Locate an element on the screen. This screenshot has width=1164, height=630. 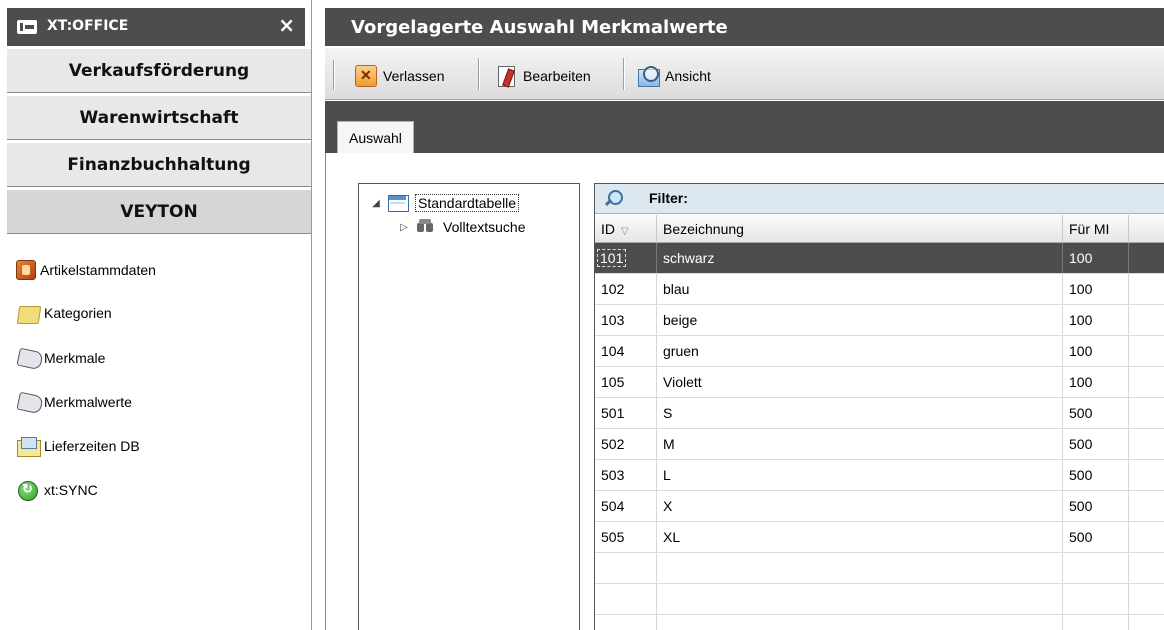
tree-node-standardtabelle: ◢ Standardtabelle is located at coordinates (444, 203).